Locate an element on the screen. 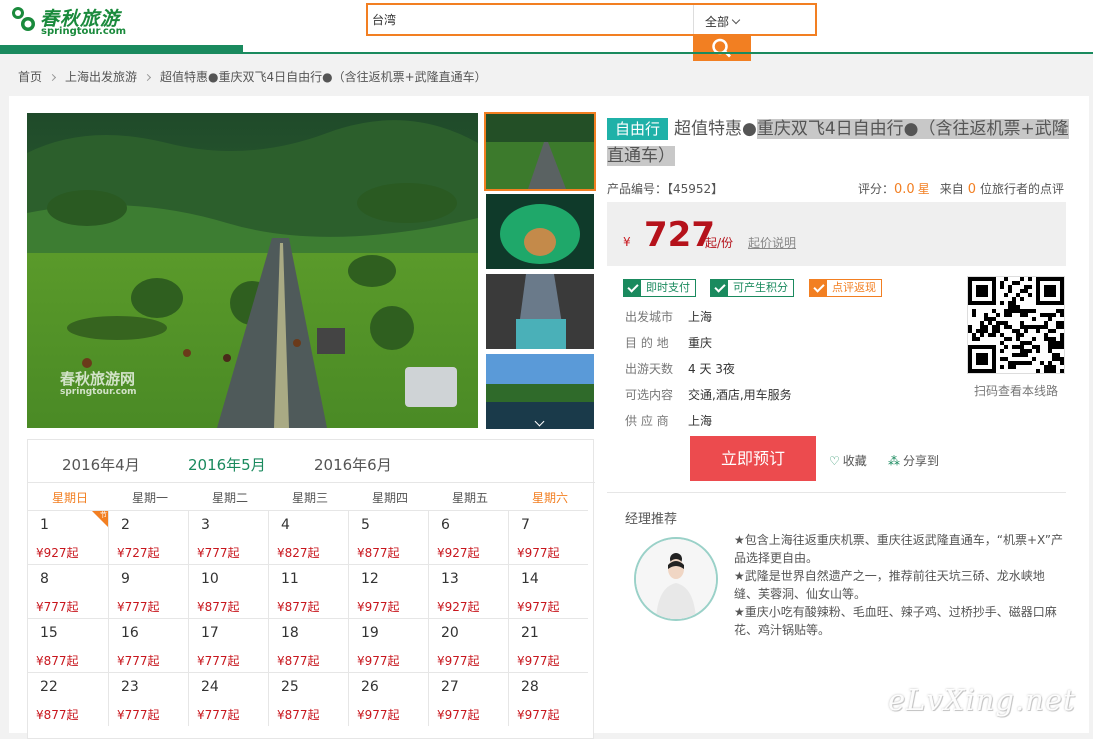 The height and width of the screenshot is (739, 1093). calendar-day-cell: 12 ¥977起 is located at coordinates (388, 591).